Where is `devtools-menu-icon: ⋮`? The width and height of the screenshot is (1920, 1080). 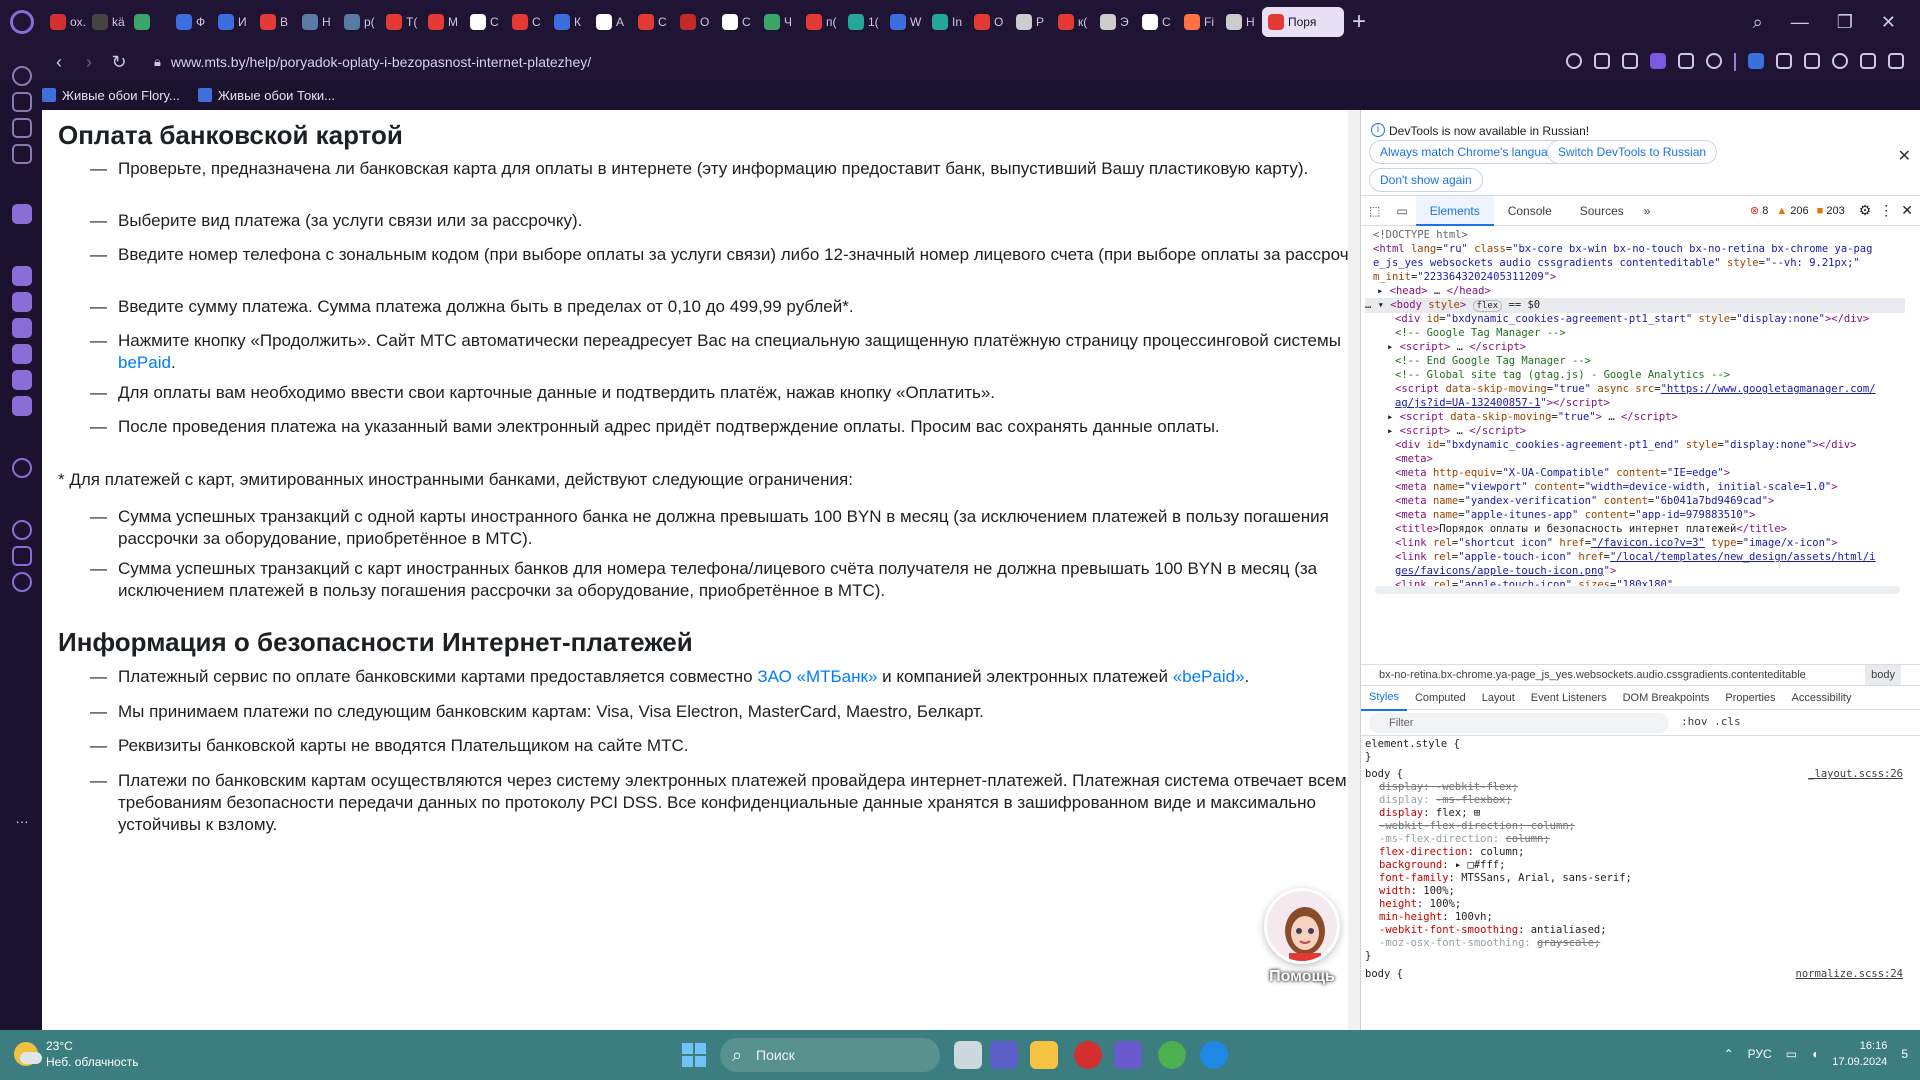
devtools-menu-icon: ⋮ is located at coordinates (1886, 210).